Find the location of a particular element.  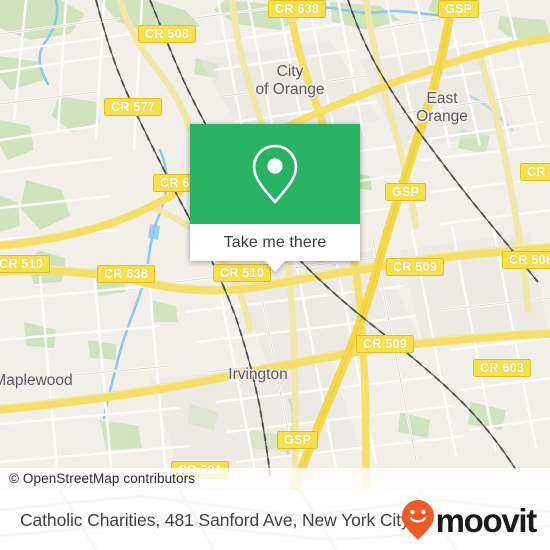

road-shield: CR 577 is located at coordinates (133, 107).